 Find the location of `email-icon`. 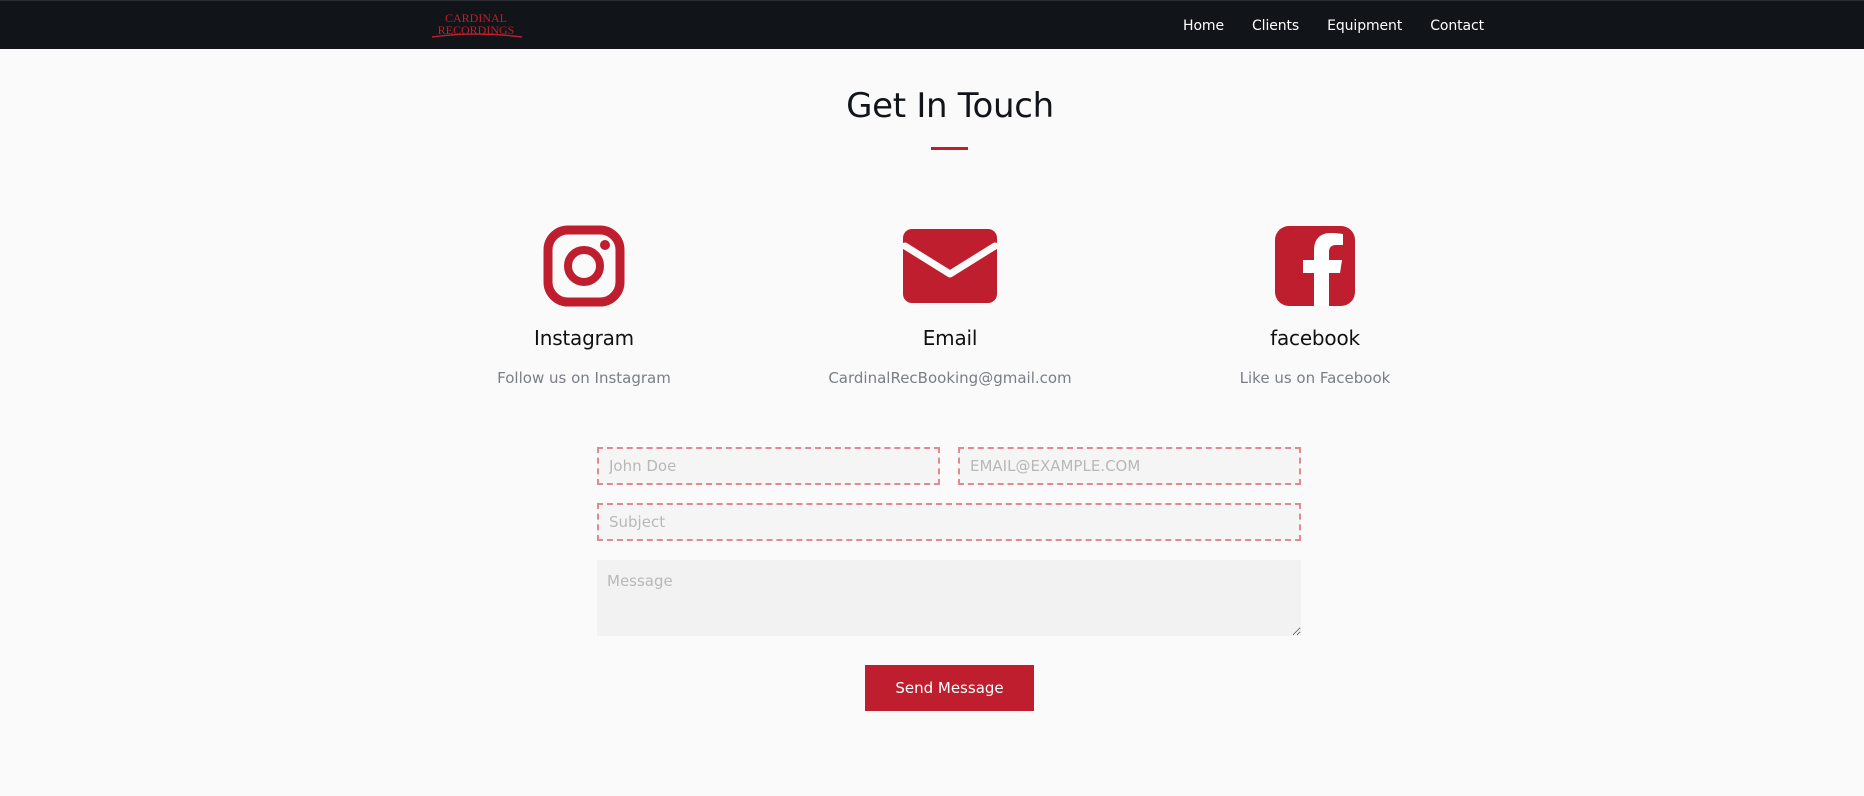

email-icon is located at coordinates (950, 268).